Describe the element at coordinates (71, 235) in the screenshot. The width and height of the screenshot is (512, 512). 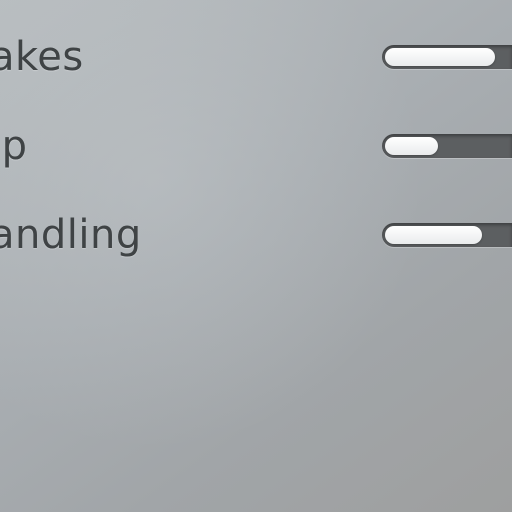
I see `stat-label: andling` at that location.